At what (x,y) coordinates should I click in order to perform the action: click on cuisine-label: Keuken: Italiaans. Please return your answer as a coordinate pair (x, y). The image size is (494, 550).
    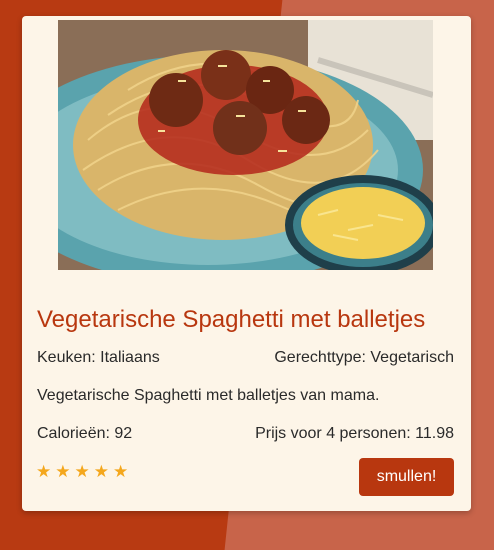
    Looking at the image, I should click on (98, 357).